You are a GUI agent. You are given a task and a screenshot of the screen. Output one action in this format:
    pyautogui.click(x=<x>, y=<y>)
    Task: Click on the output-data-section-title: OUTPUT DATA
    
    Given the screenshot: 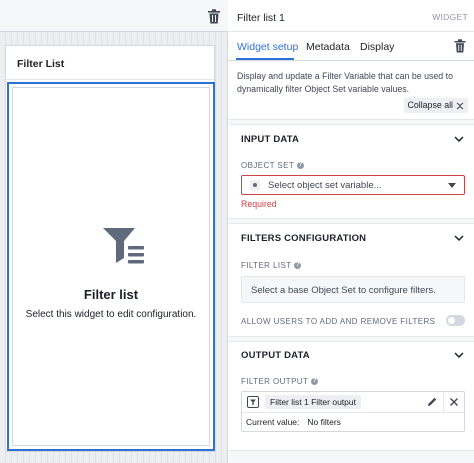 What is the action you would take?
    pyautogui.click(x=275, y=355)
    